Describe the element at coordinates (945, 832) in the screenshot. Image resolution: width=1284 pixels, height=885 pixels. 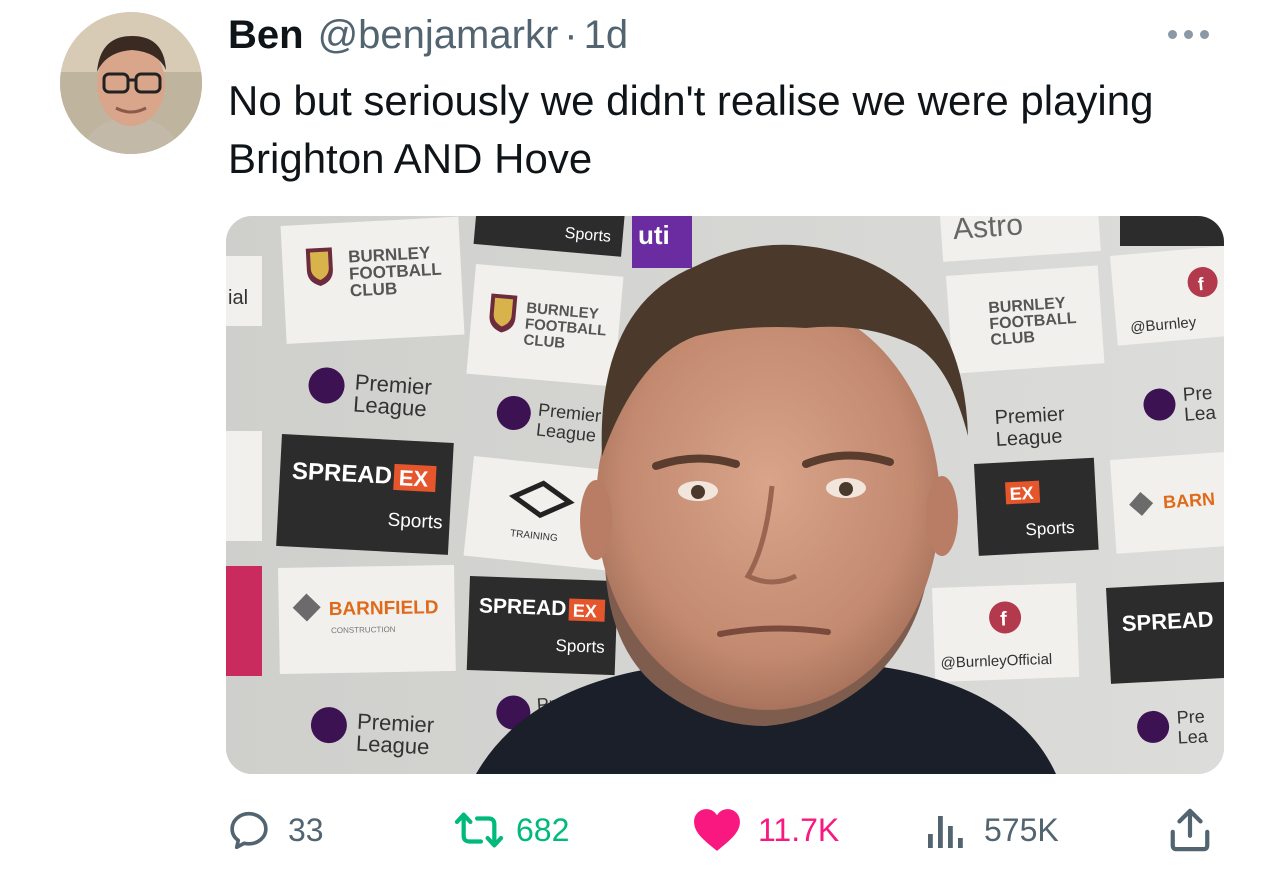
I see `analytics-icon` at that location.